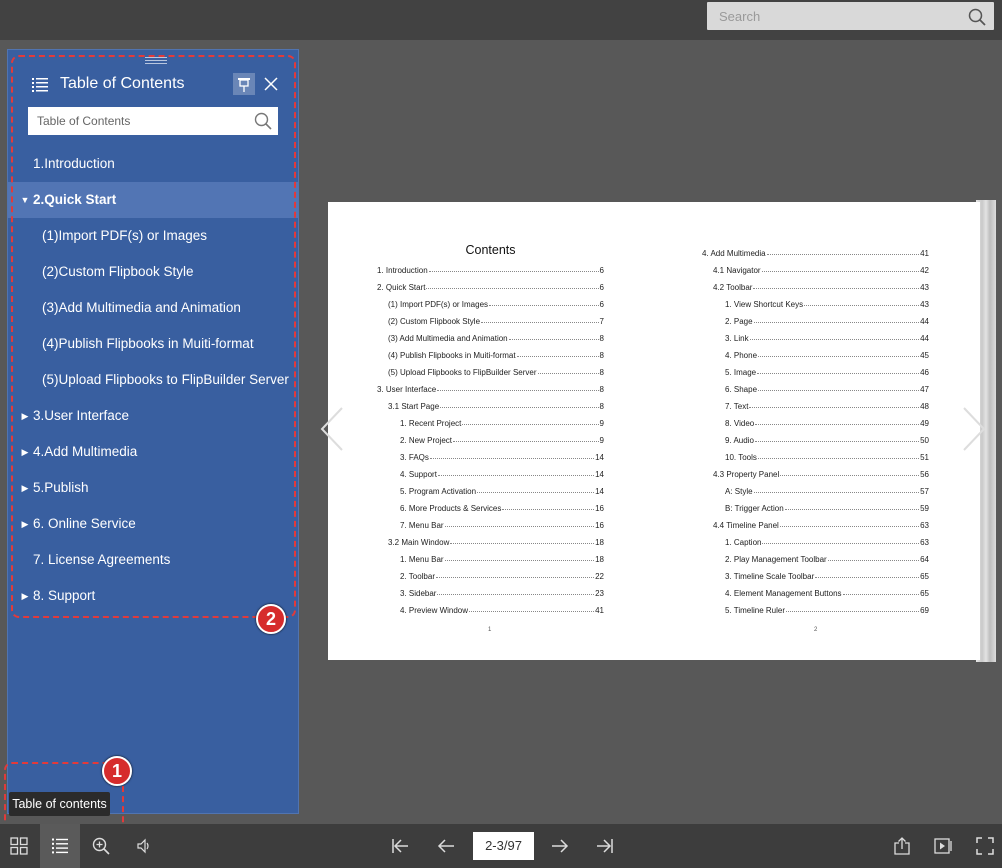 The image size is (1002, 868). What do you see at coordinates (502, 487) in the screenshot?
I see `contents-entry: 5. Program Activation 14` at bounding box center [502, 487].